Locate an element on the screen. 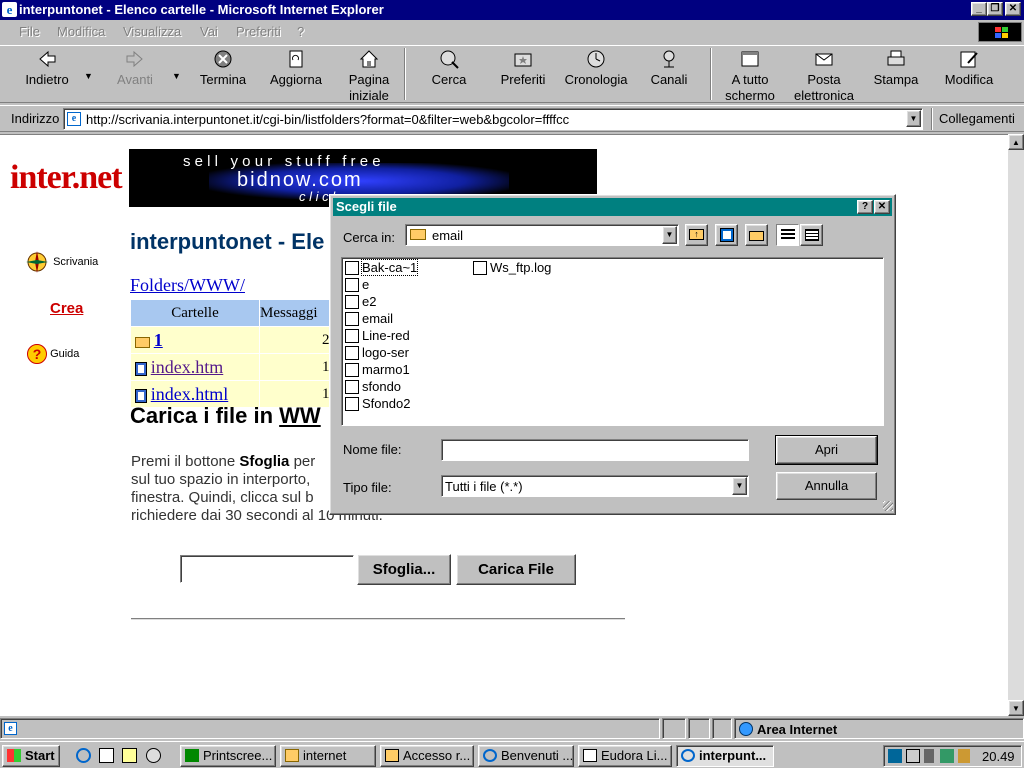 The image size is (1024, 768). back-dropdown: ▼ is located at coordinates (88, 76).